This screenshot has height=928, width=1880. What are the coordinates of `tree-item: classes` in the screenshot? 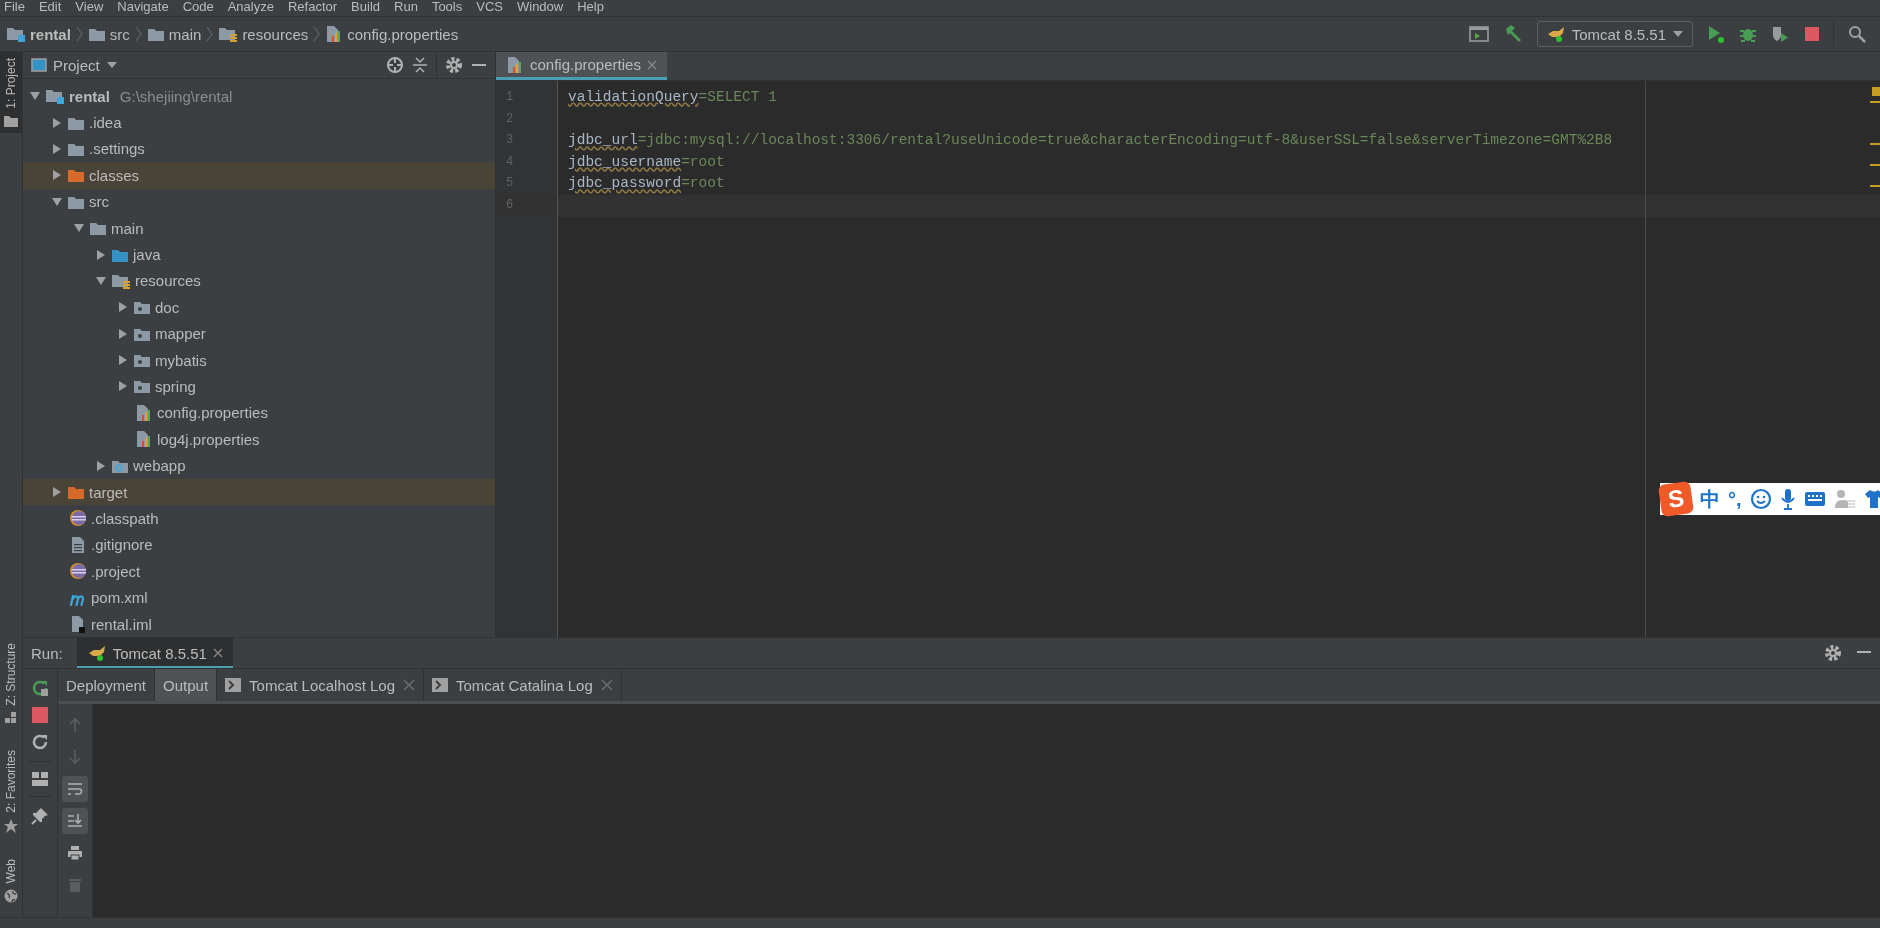 It's located at (259, 175).